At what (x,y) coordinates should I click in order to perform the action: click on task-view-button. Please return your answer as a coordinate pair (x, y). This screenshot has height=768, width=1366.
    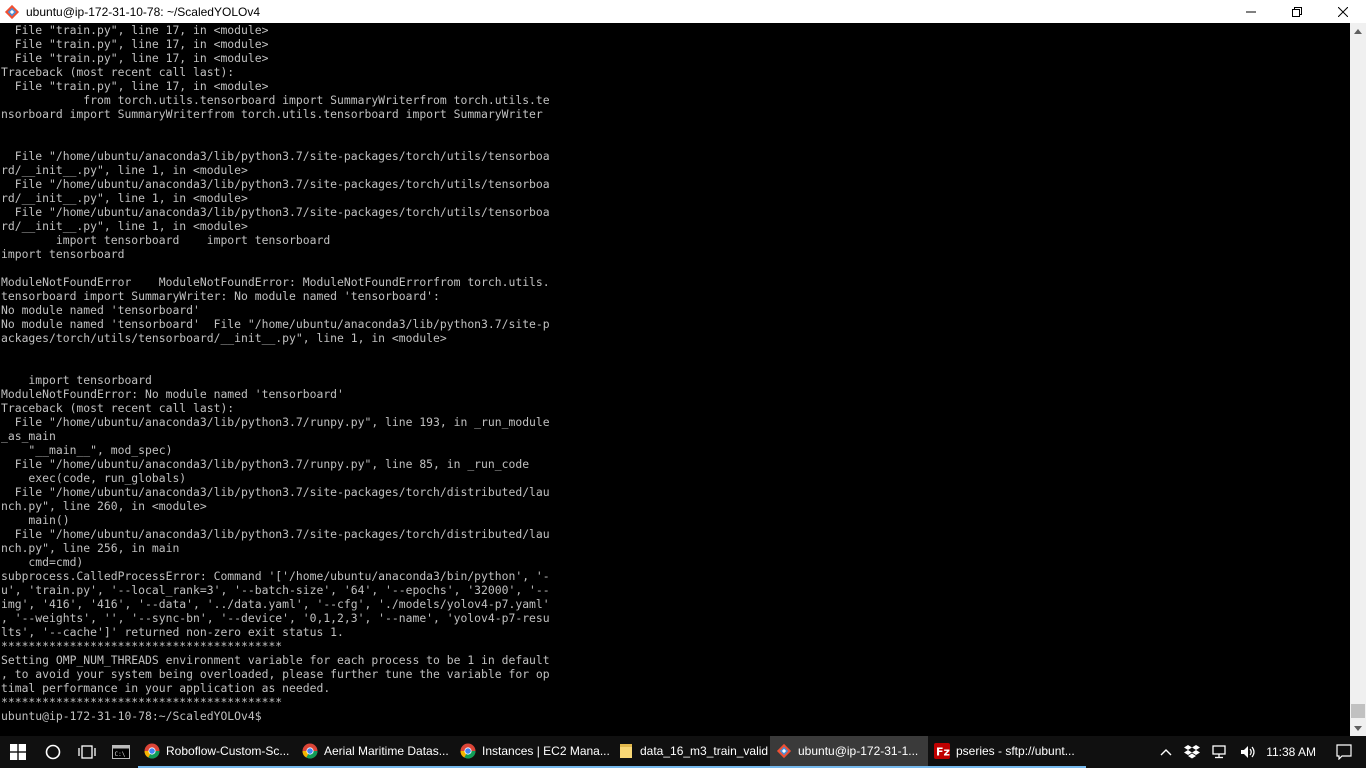
    Looking at the image, I should click on (87, 752).